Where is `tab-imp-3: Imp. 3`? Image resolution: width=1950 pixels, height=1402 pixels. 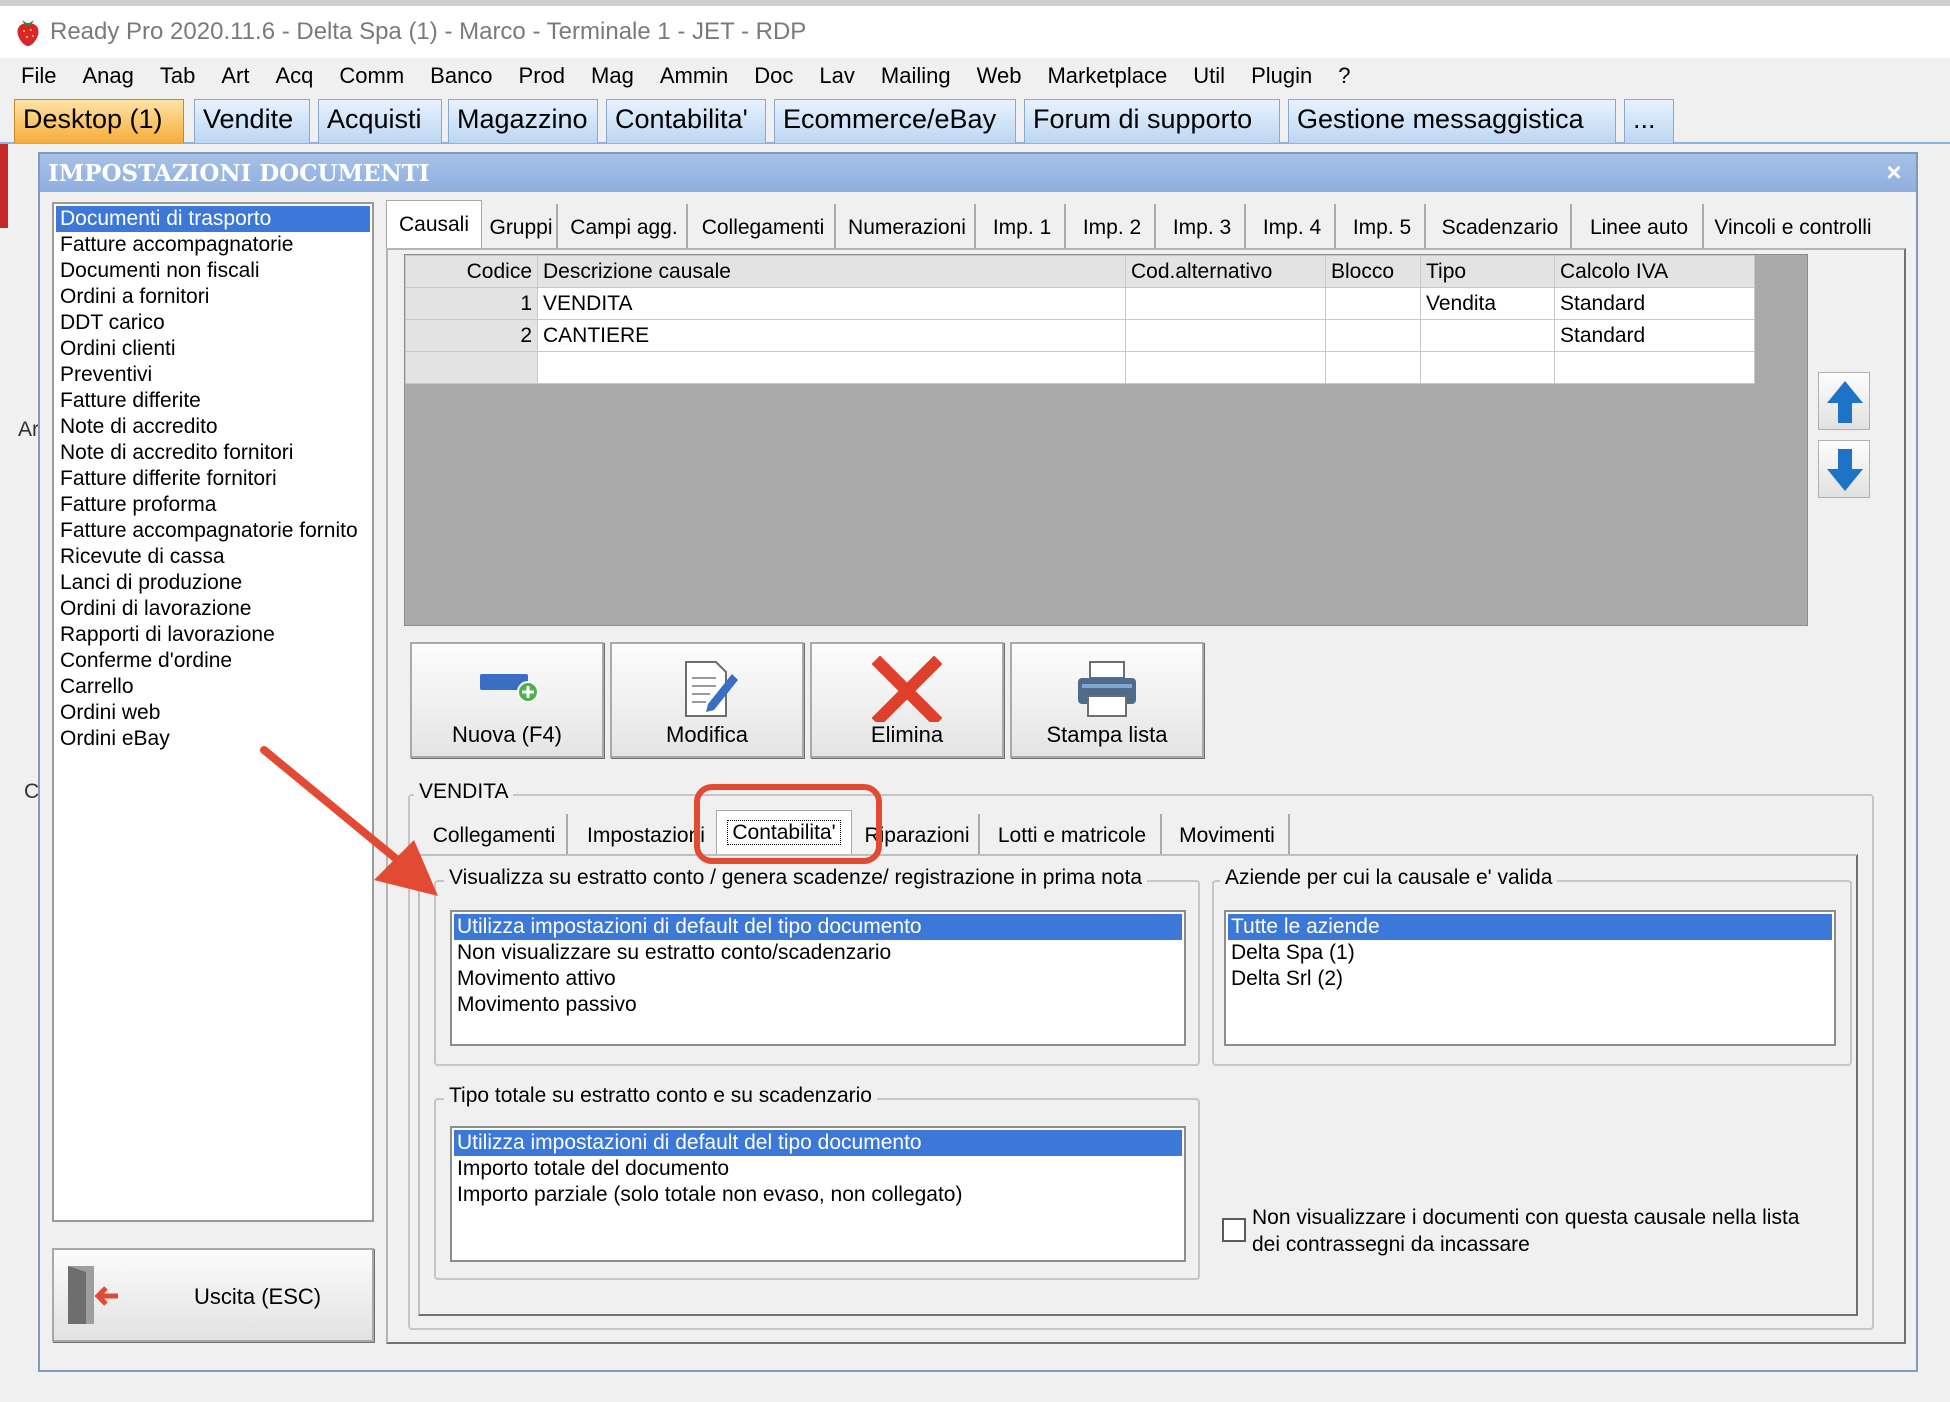
tab-imp-3: Imp. 3 is located at coordinates (1203, 226).